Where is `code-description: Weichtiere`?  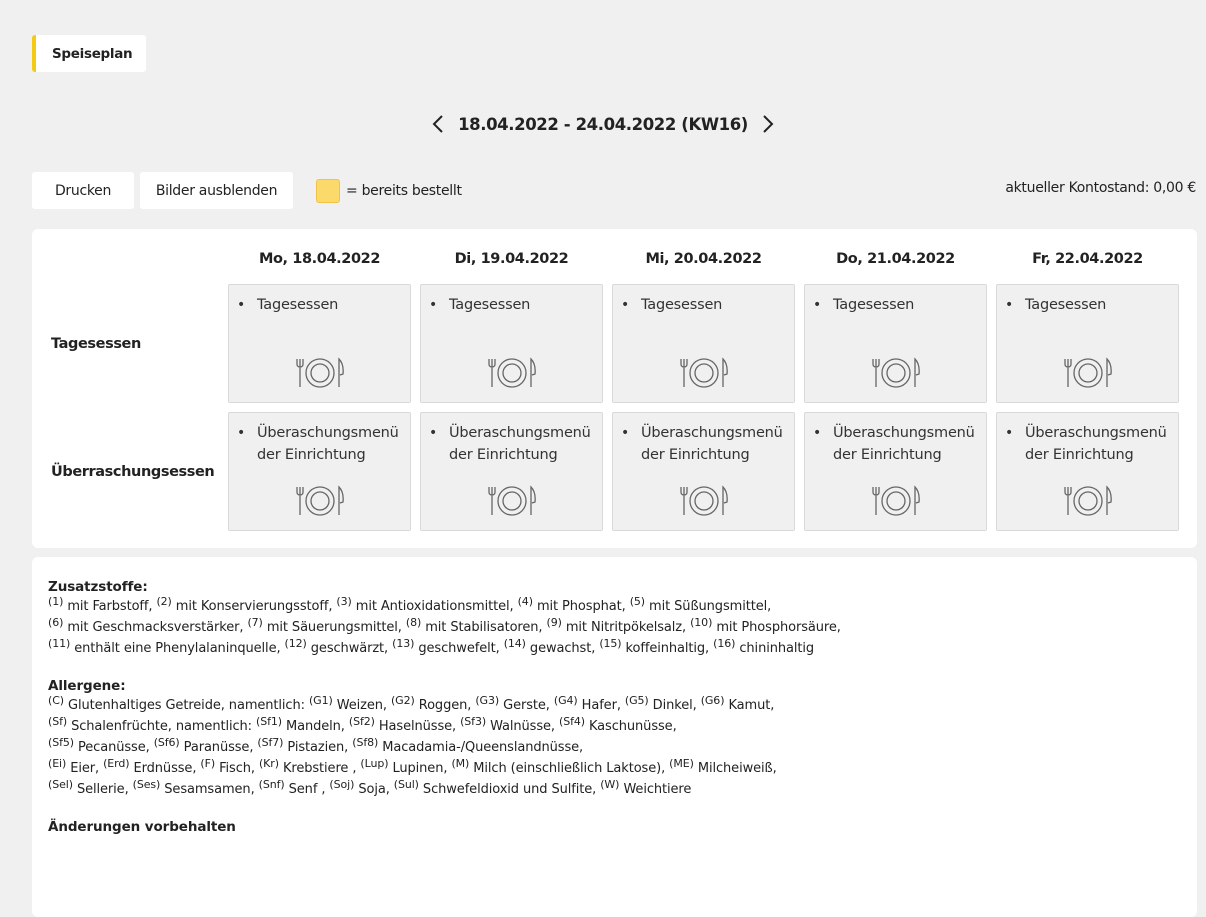 code-description: Weichtiere is located at coordinates (657, 789).